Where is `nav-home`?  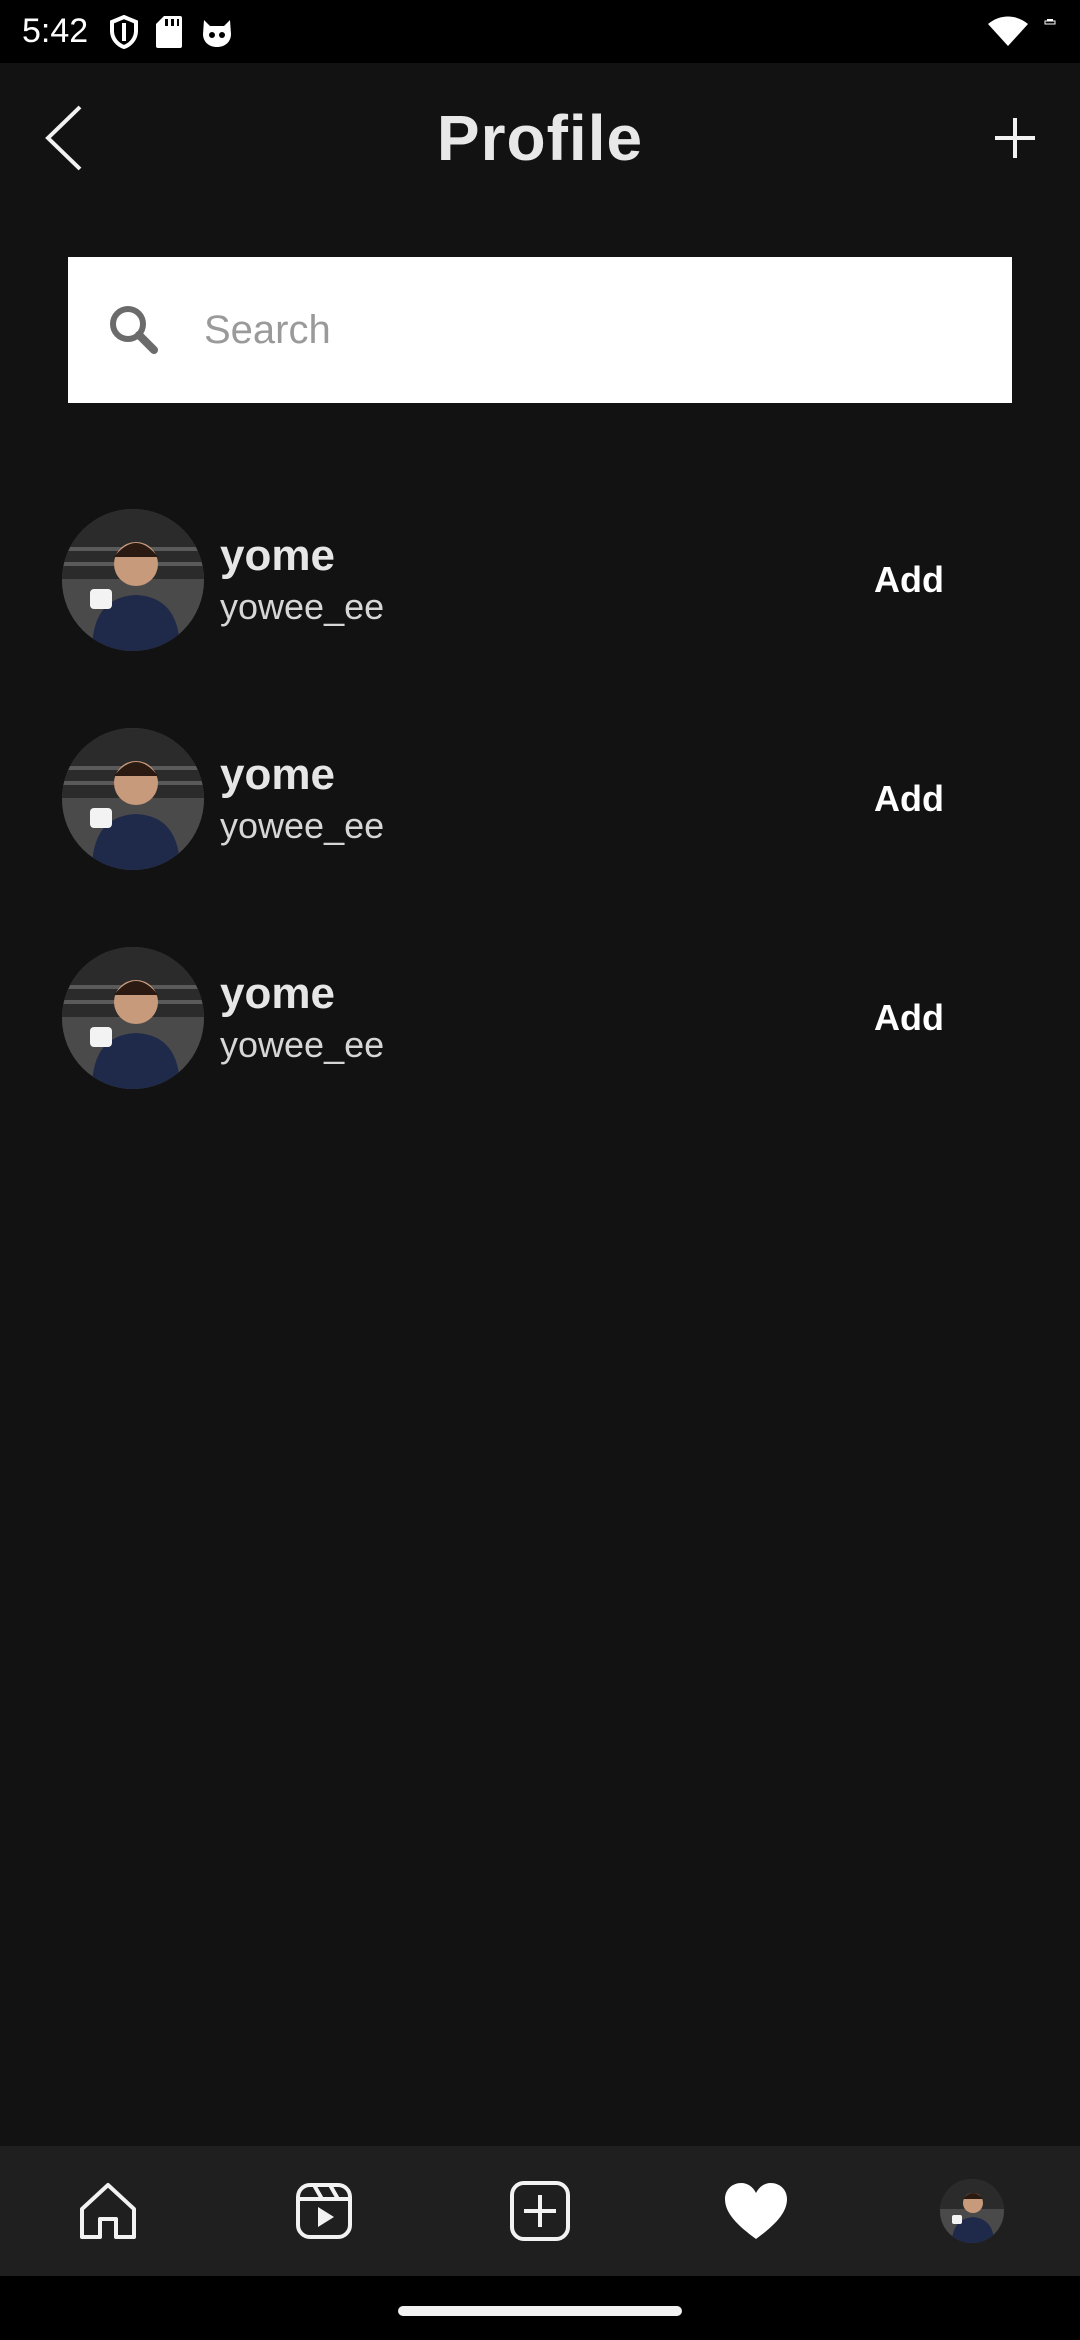 nav-home is located at coordinates (108, 2211).